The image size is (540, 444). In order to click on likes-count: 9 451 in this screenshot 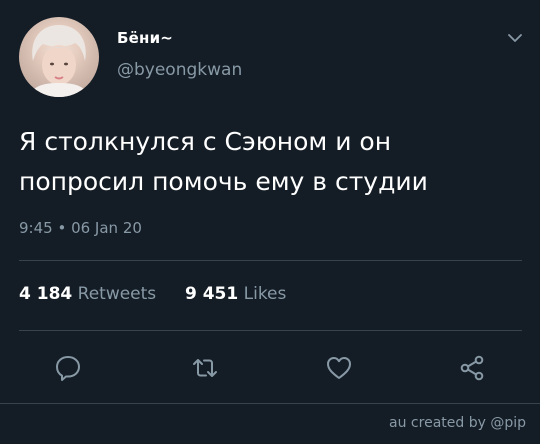, I will do `click(211, 294)`.